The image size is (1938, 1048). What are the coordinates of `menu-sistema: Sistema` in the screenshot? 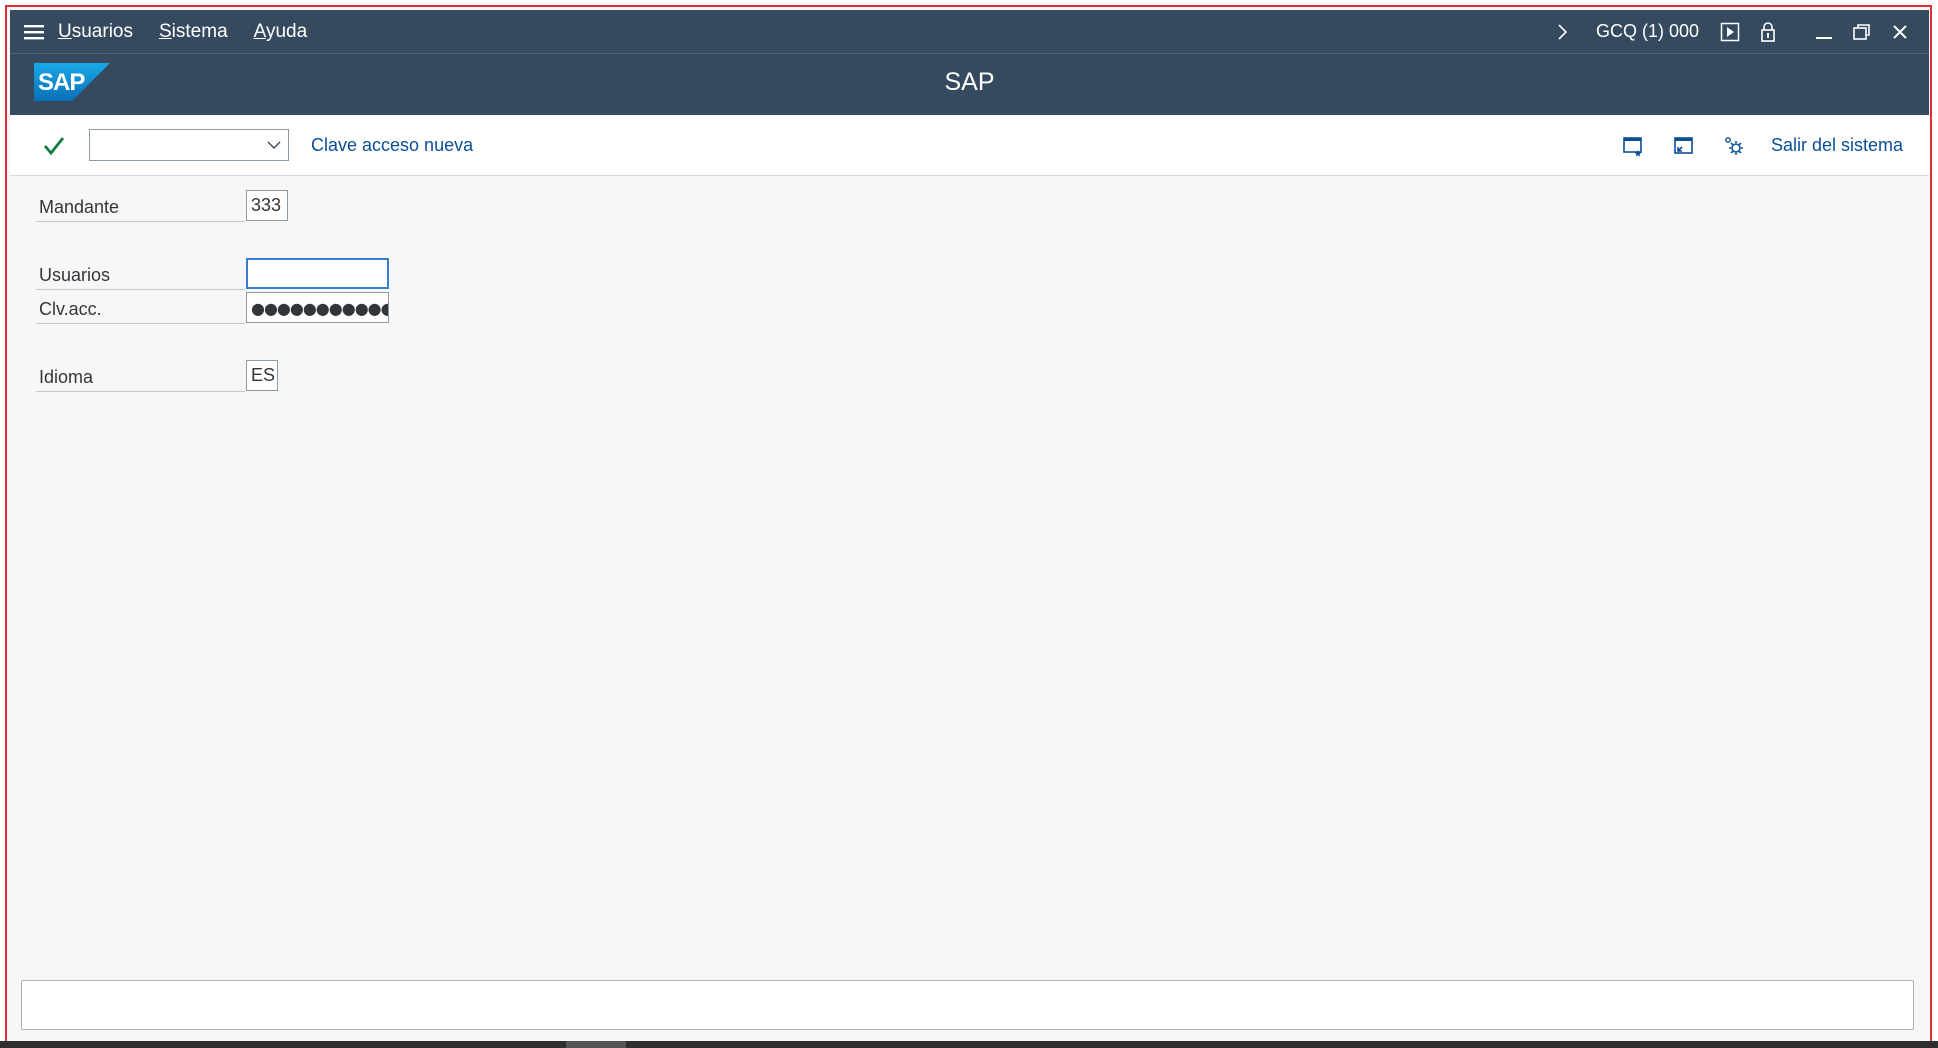 It's located at (193, 32).